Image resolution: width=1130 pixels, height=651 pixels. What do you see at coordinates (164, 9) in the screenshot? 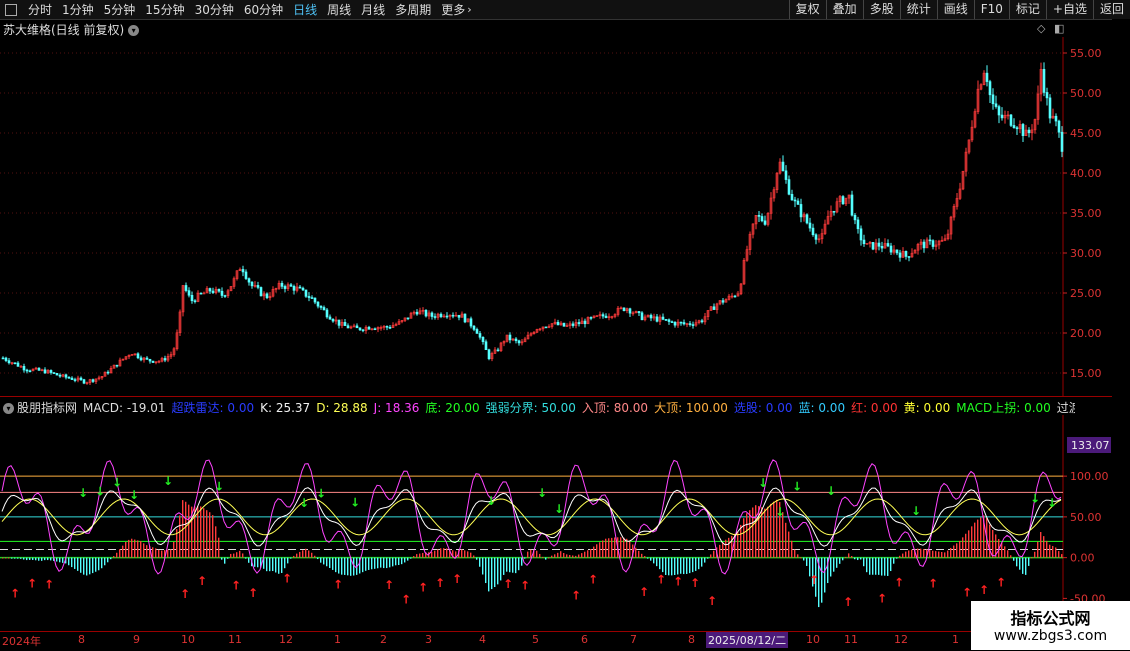
I see `period-tab-3: 15分钟` at bounding box center [164, 9].